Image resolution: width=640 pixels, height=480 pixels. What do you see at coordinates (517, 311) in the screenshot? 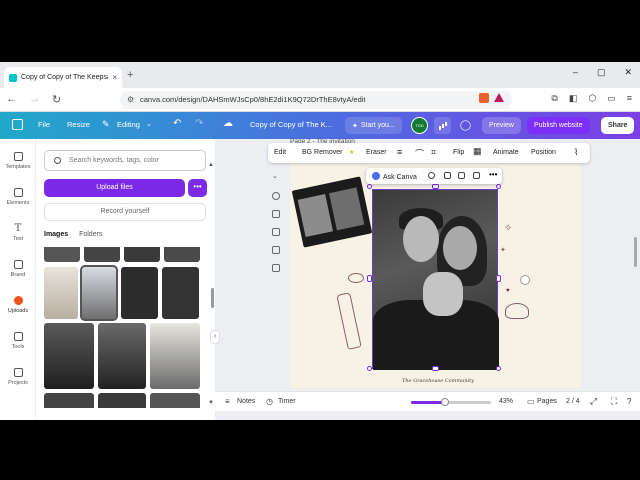
I see `bow-doodle-icon` at bounding box center [517, 311].